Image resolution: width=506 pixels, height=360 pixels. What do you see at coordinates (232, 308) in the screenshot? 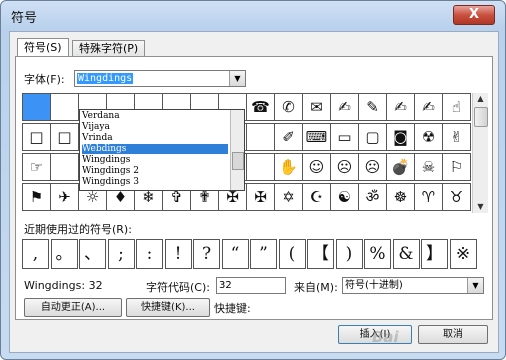
I see `shortcut-key-label: 快捷键:` at bounding box center [232, 308].